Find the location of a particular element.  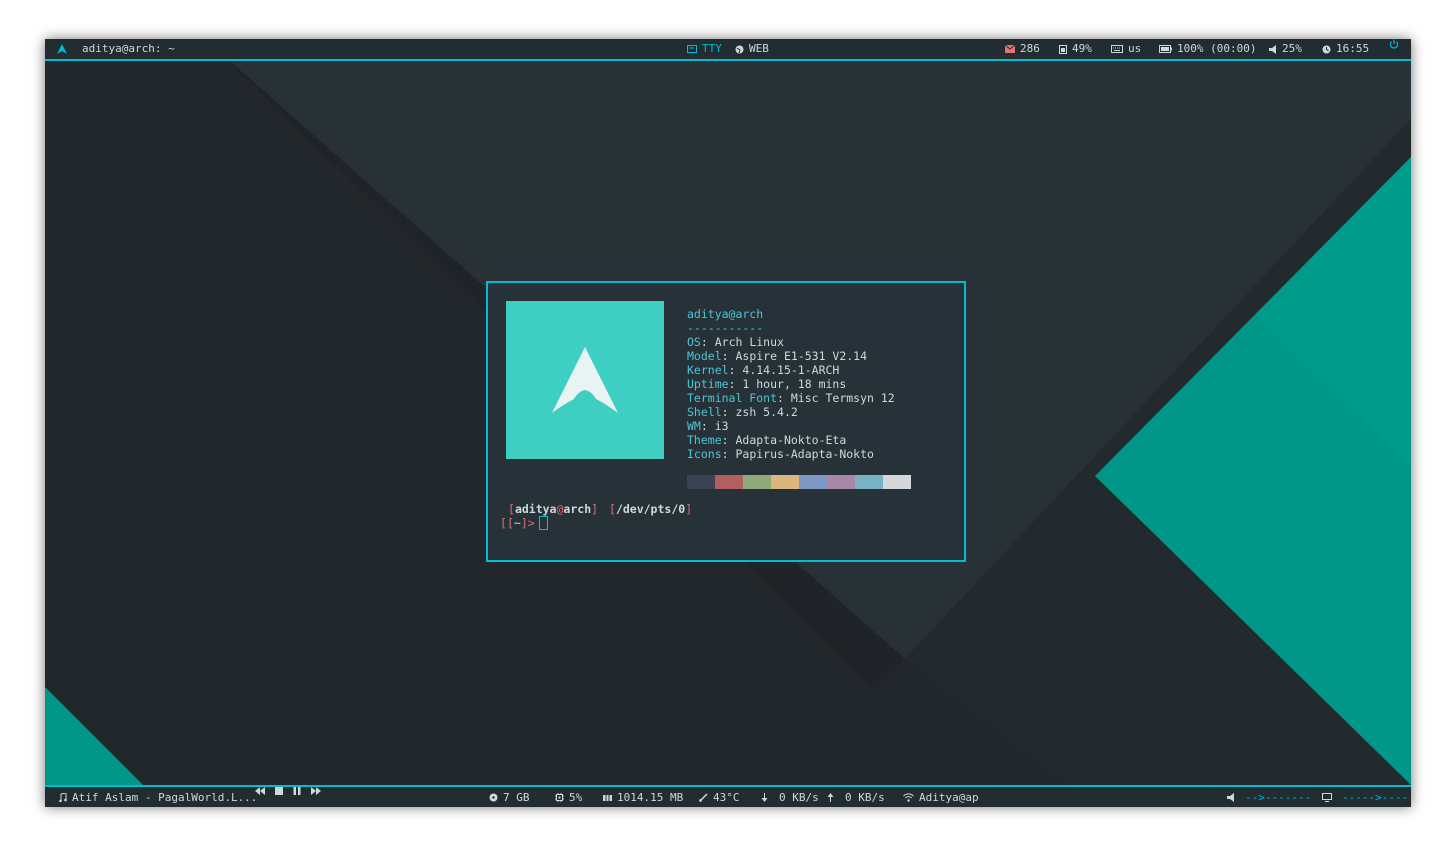

info-value: zsh 5.4.2 is located at coordinates (766, 412).